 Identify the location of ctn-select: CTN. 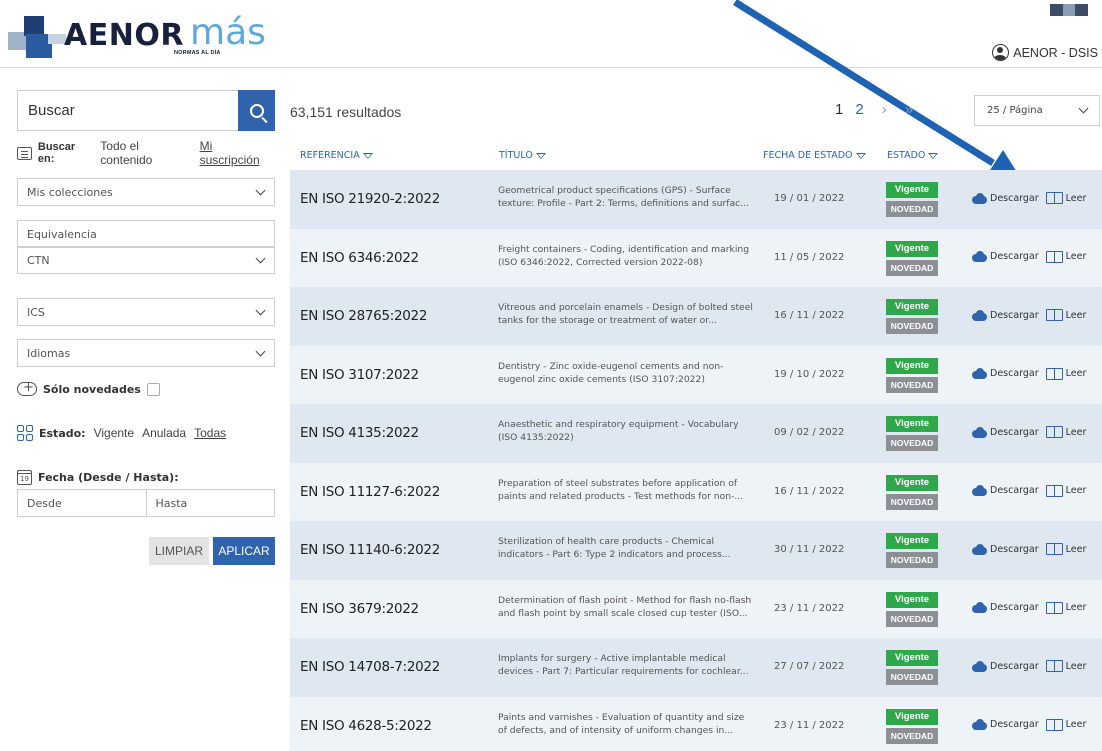
(146, 260).